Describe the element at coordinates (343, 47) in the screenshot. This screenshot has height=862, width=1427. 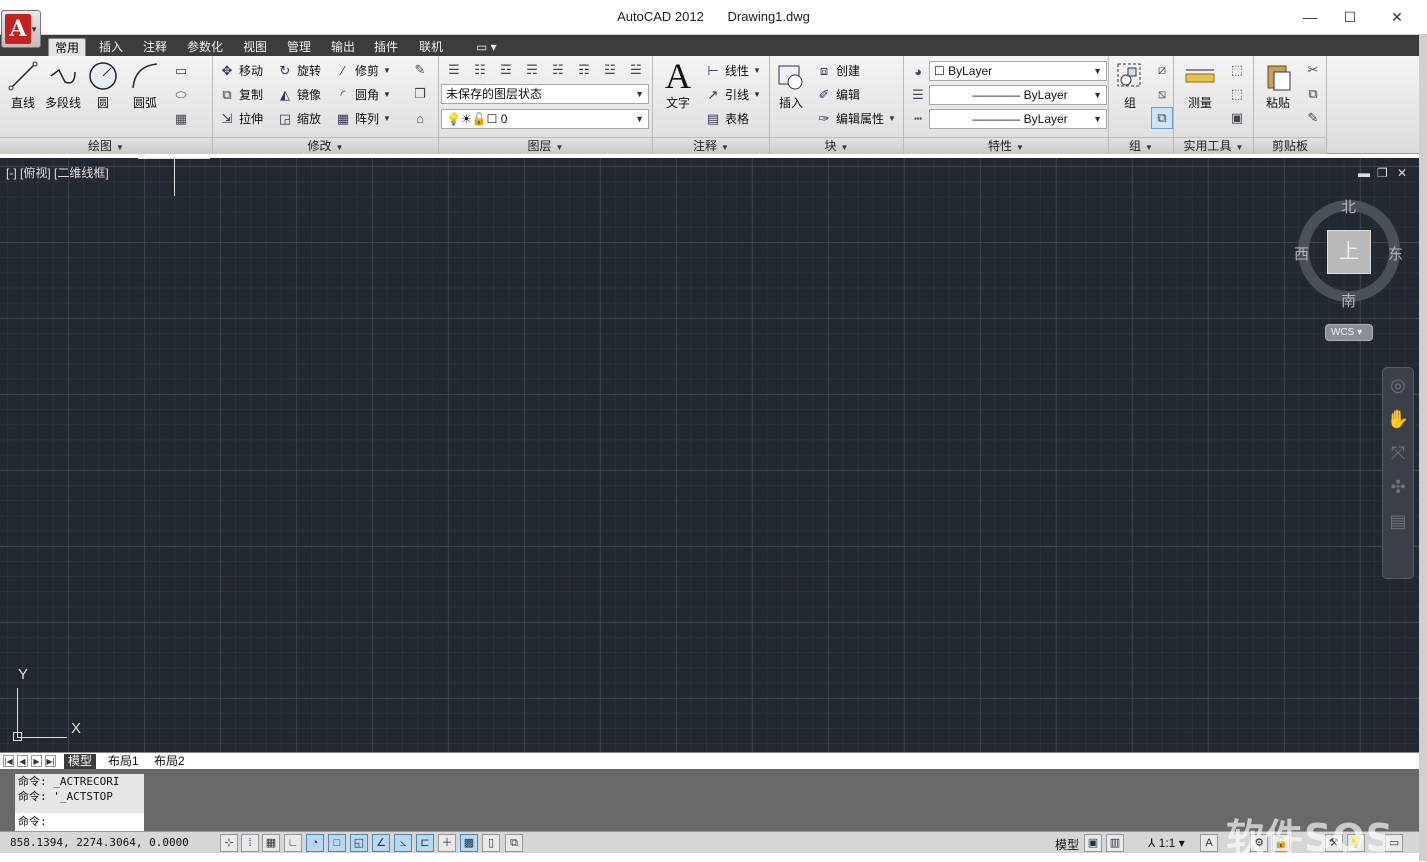
I see `tab-output: 输出` at that location.